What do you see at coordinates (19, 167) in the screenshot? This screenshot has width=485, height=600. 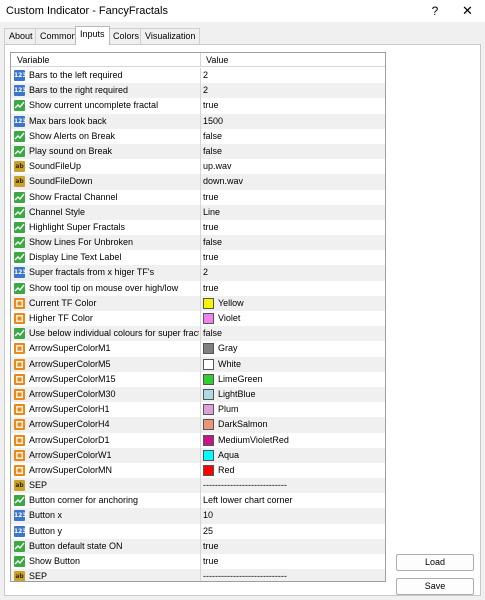 I see `string-icon: ab` at bounding box center [19, 167].